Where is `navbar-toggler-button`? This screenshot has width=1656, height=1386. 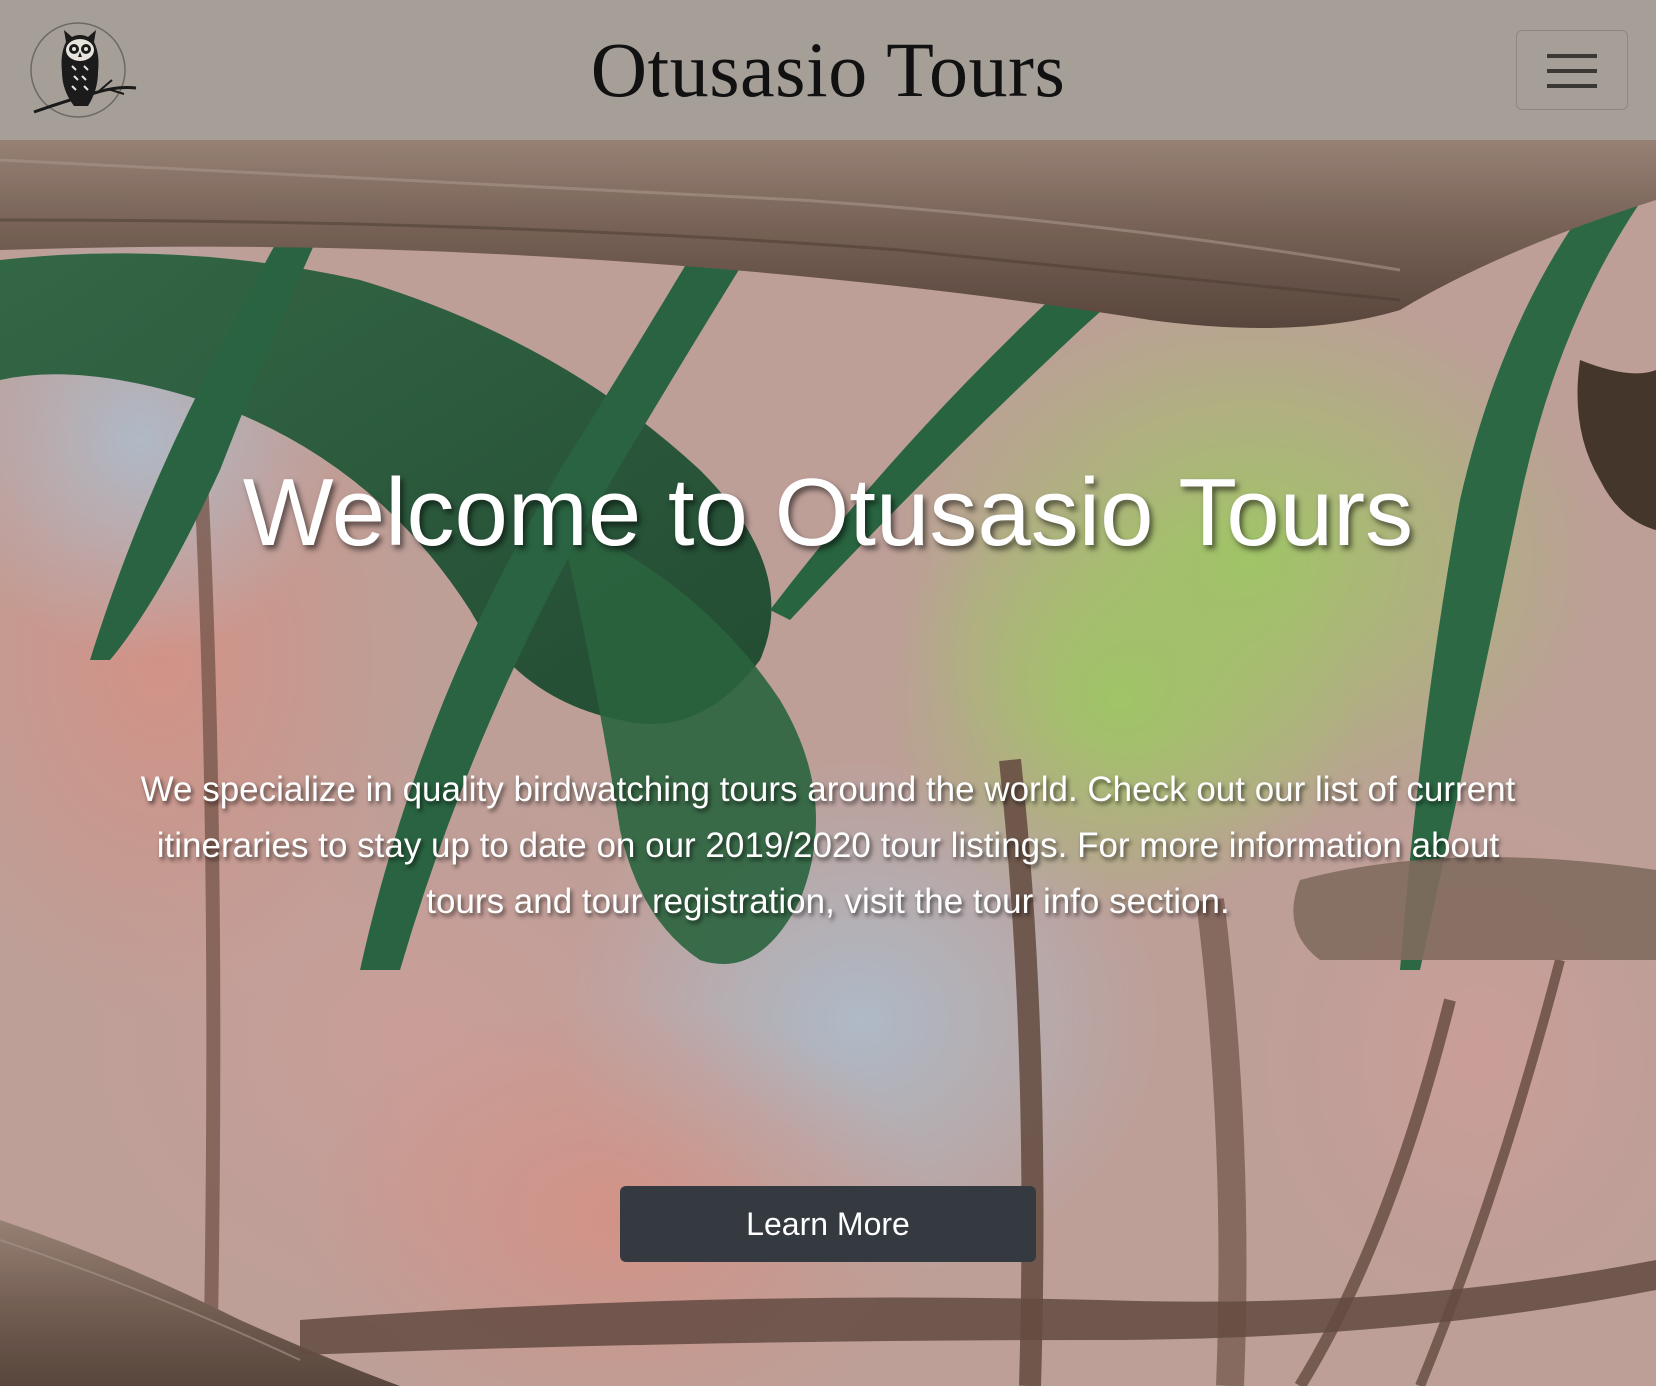 navbar-toggler-button is located at coordinates (1572, 70).